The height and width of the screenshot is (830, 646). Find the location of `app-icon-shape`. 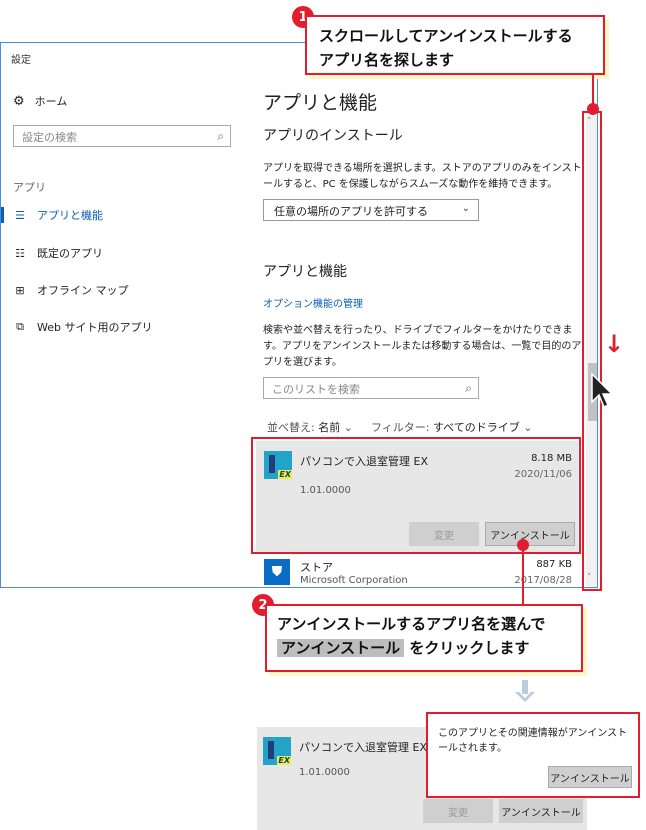

app-icon-shape is located at coordinates (271, 750).